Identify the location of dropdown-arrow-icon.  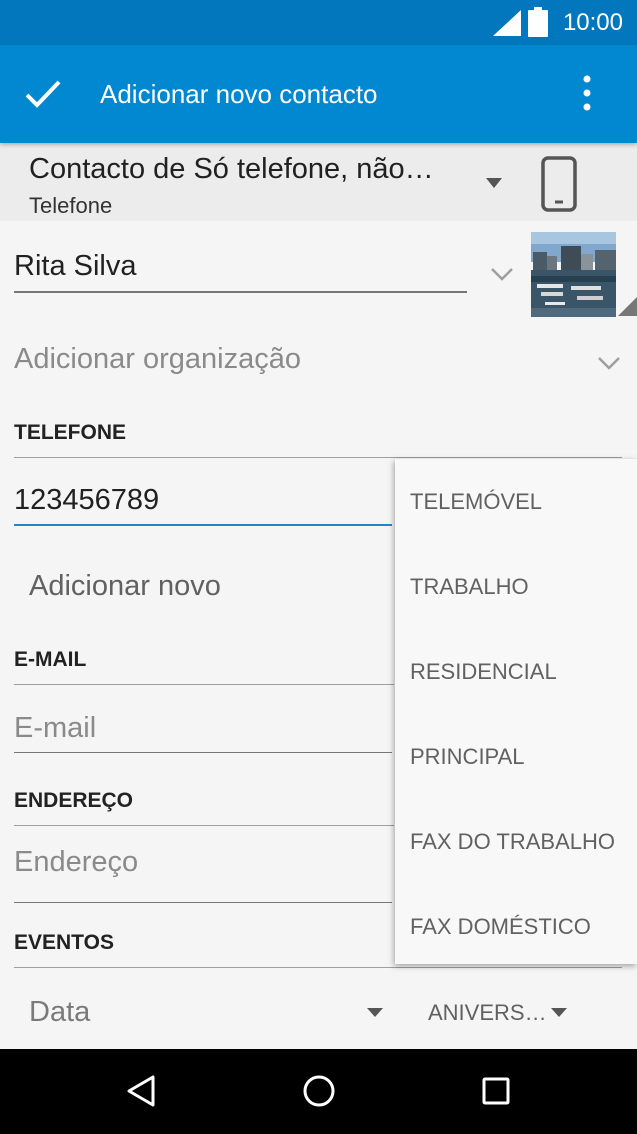
(494, 183).